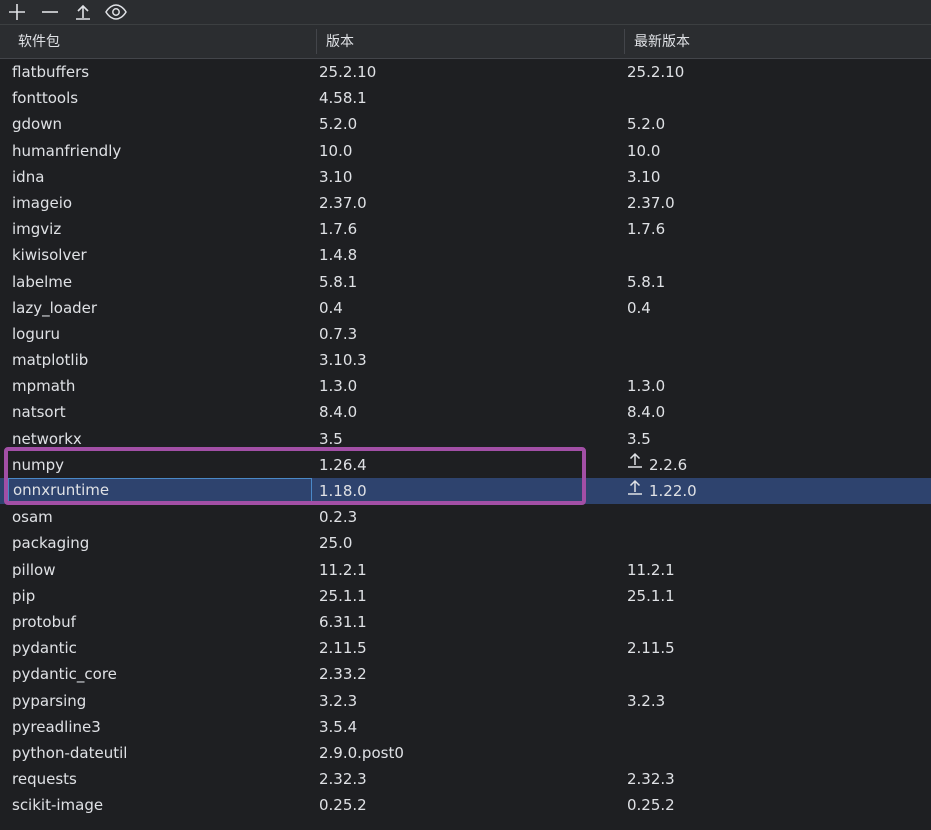 This screenshot has height=830, width=931. I want to click on package-name-cell: networkx, so click(47, 439).